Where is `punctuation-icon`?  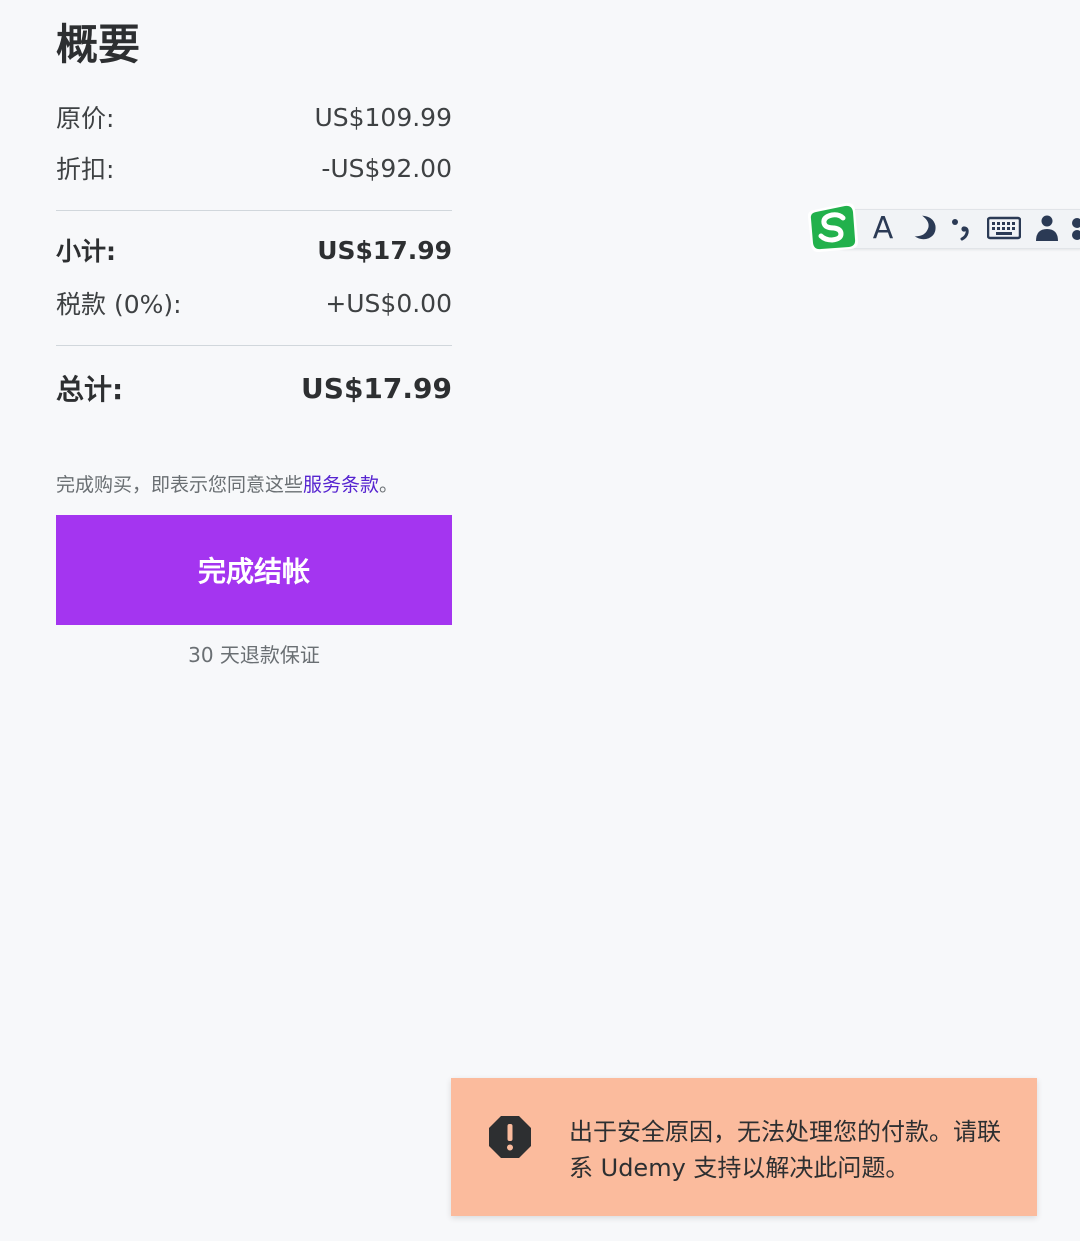
punctuation-icon is located at coordinates (960, 228).